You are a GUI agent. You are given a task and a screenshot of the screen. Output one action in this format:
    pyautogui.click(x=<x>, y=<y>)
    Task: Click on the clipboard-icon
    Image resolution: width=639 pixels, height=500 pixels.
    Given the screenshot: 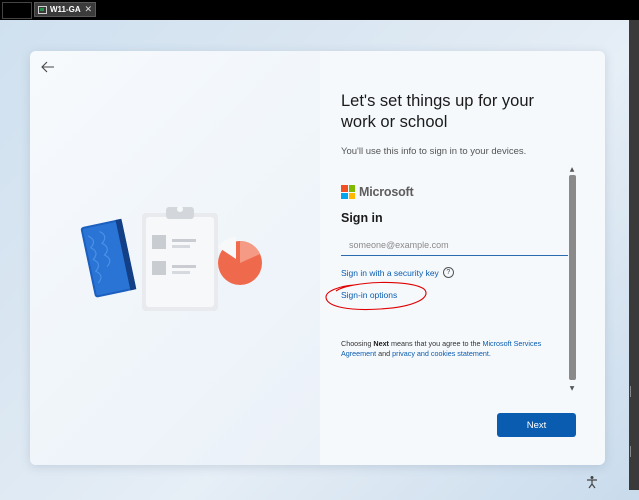 What is the action you would take?
    pyautogui.click(x=180, y=258)
    